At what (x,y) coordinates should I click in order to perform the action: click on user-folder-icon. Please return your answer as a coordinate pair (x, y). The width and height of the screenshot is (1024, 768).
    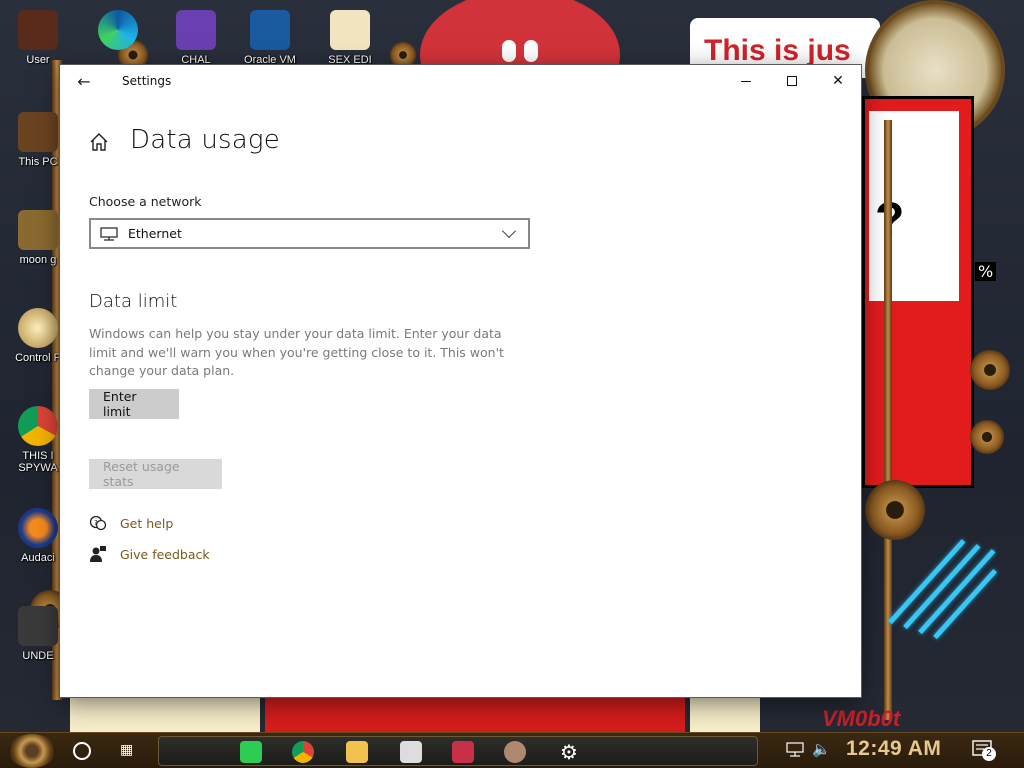
    Looking at the image, I should click on (38, 30).